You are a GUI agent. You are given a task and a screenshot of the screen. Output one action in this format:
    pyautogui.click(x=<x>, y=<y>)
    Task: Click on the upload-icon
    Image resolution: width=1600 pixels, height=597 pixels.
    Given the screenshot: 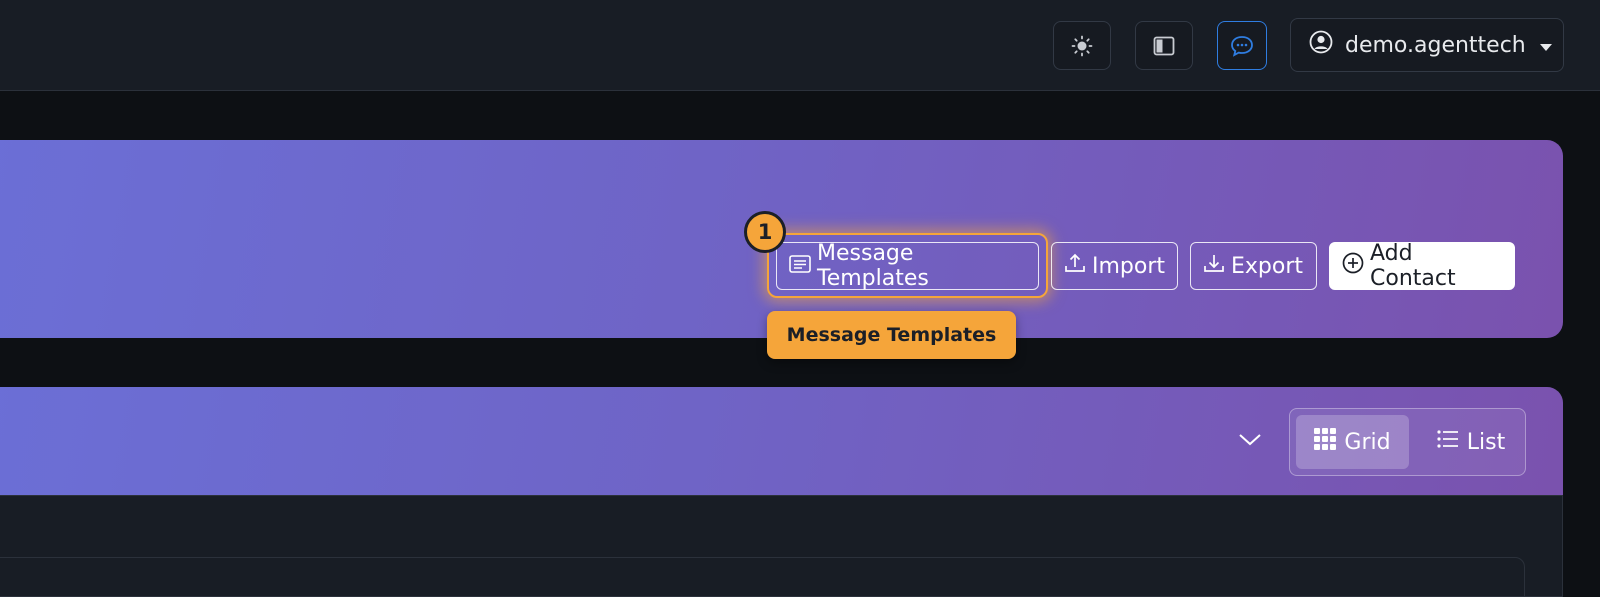 What is the action you would take?
    pyautogui.click(x=1078, y=266)
    